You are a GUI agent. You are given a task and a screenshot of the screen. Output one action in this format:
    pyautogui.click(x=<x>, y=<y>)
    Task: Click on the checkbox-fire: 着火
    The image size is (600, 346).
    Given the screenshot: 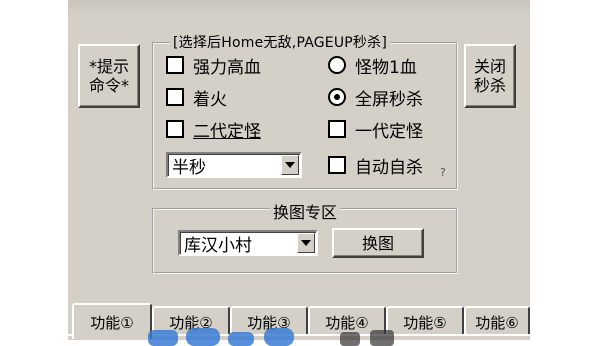 What is the action you would take?
    pyautogui.click(x=196, y=98)
    